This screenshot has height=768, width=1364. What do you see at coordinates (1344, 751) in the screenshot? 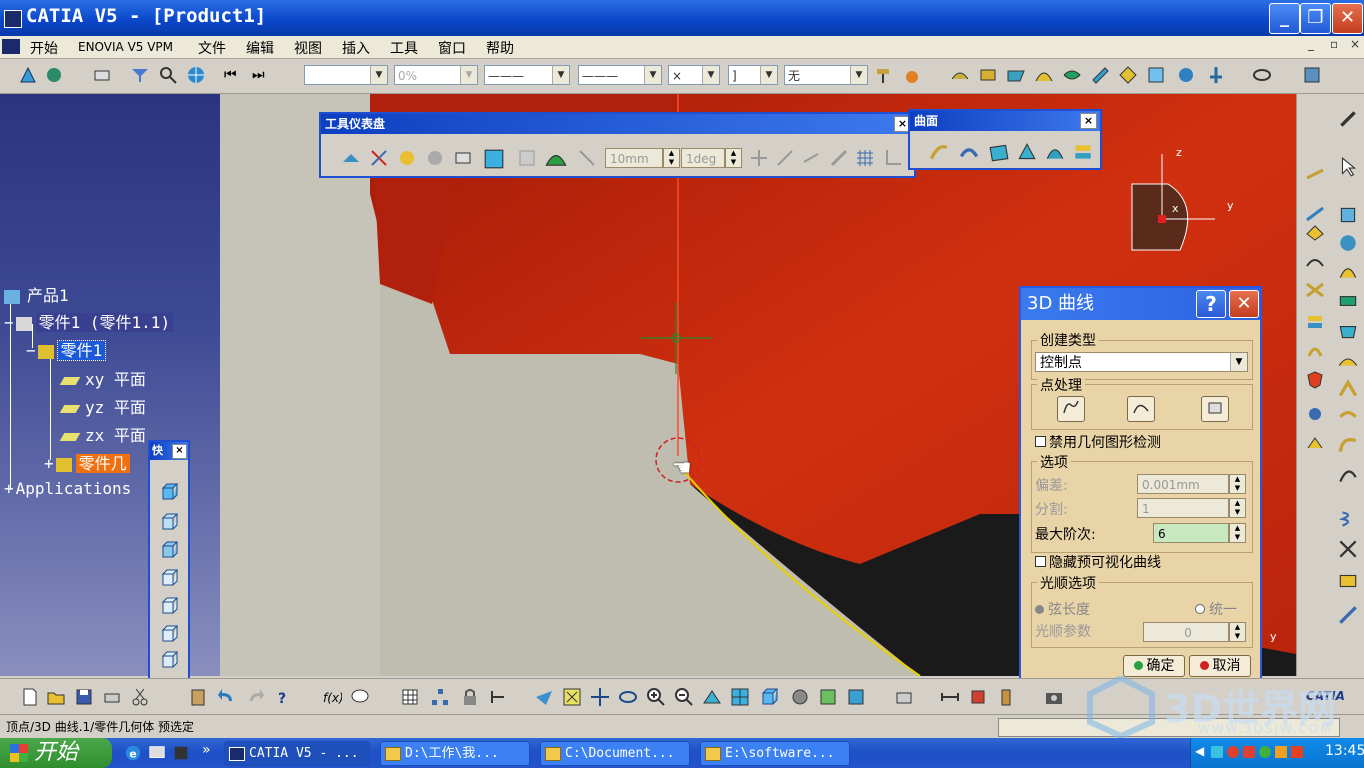
I see `clock: 13:45` at bounding box center [1344, 751].